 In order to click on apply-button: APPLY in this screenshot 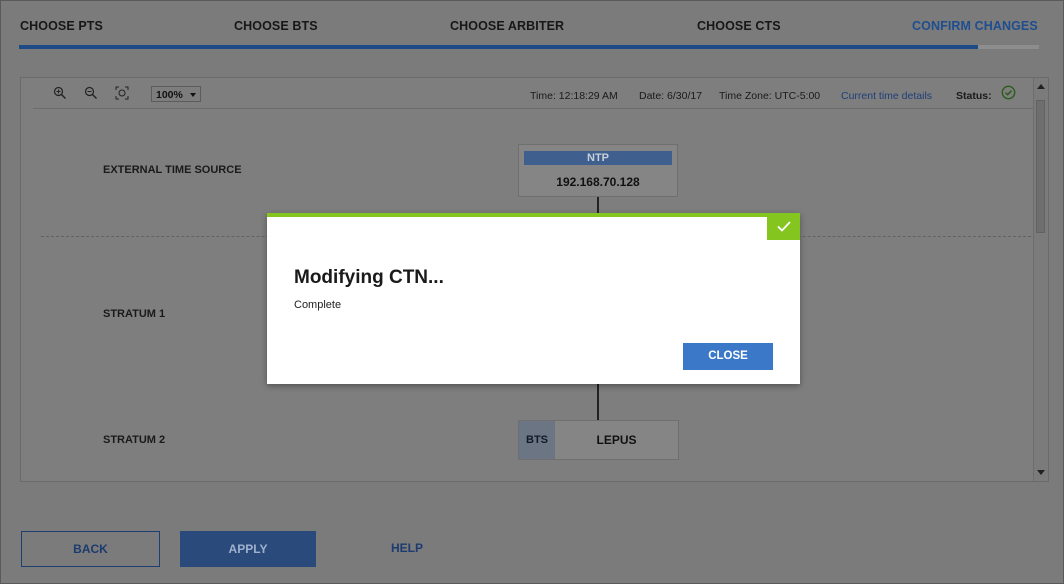, I will do `click(248, 549)`.